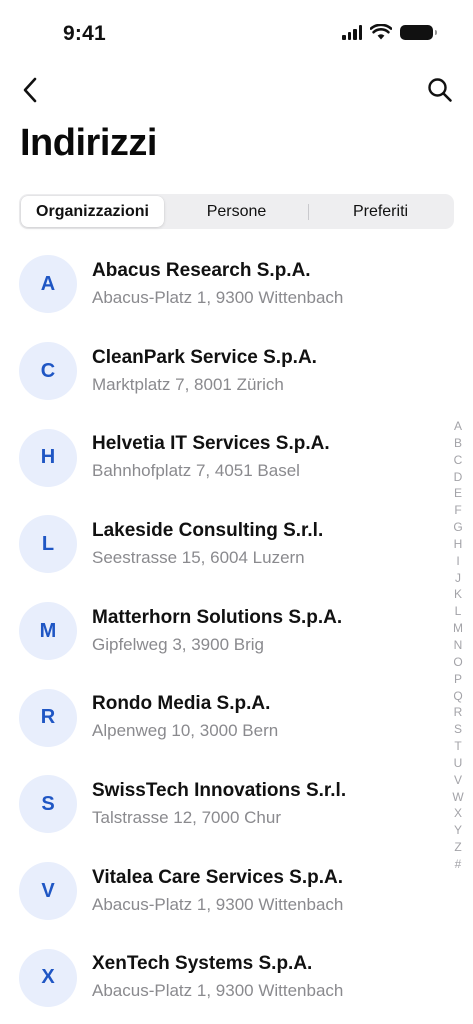  What do you see at coordinates (458, 628) in the screenshot?
I see `index-letter-m: M` at bounding box center [458, 628].